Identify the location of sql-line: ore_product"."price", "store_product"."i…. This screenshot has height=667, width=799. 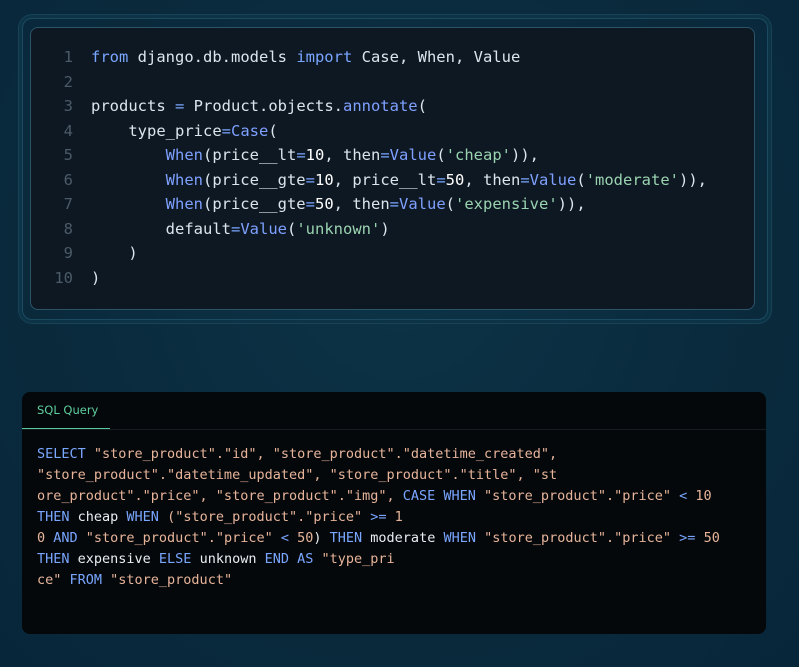
(378, 496).